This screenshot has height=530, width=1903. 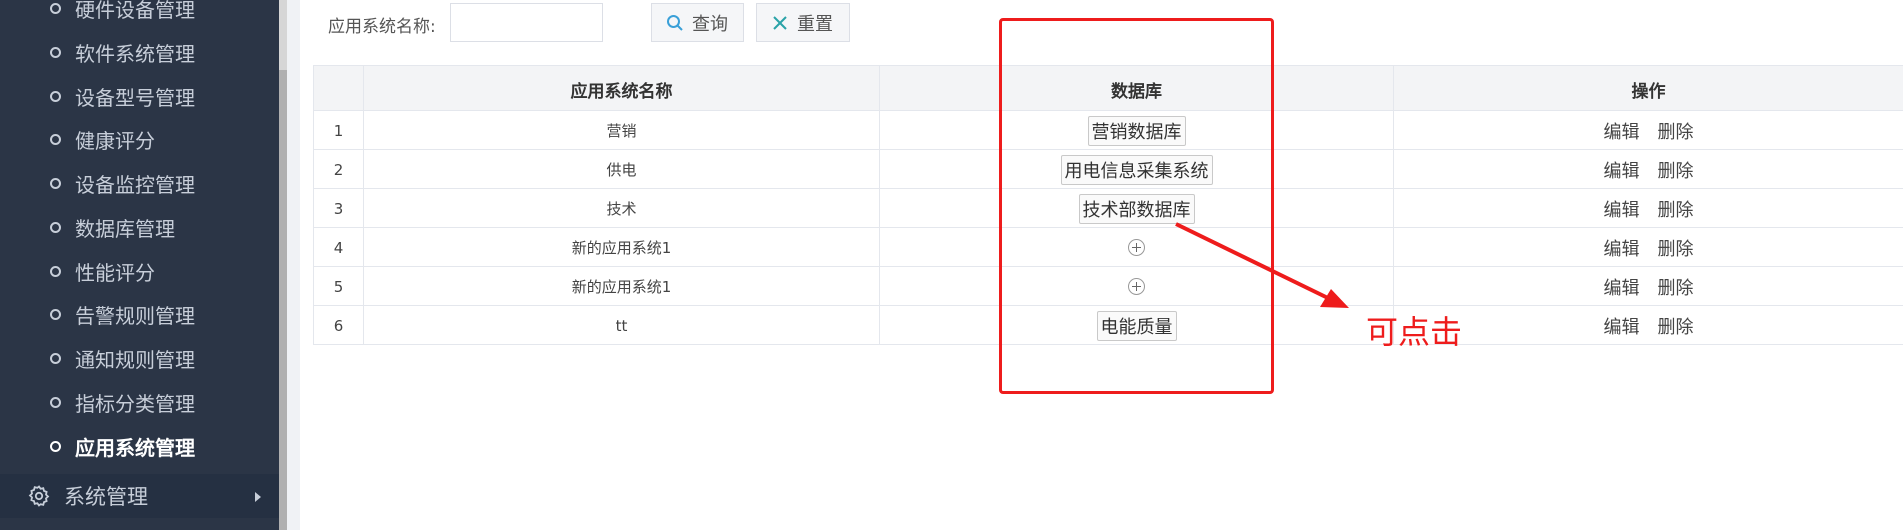 I want to click on annotation-label: 可点击, so click(x=1414, y=332).